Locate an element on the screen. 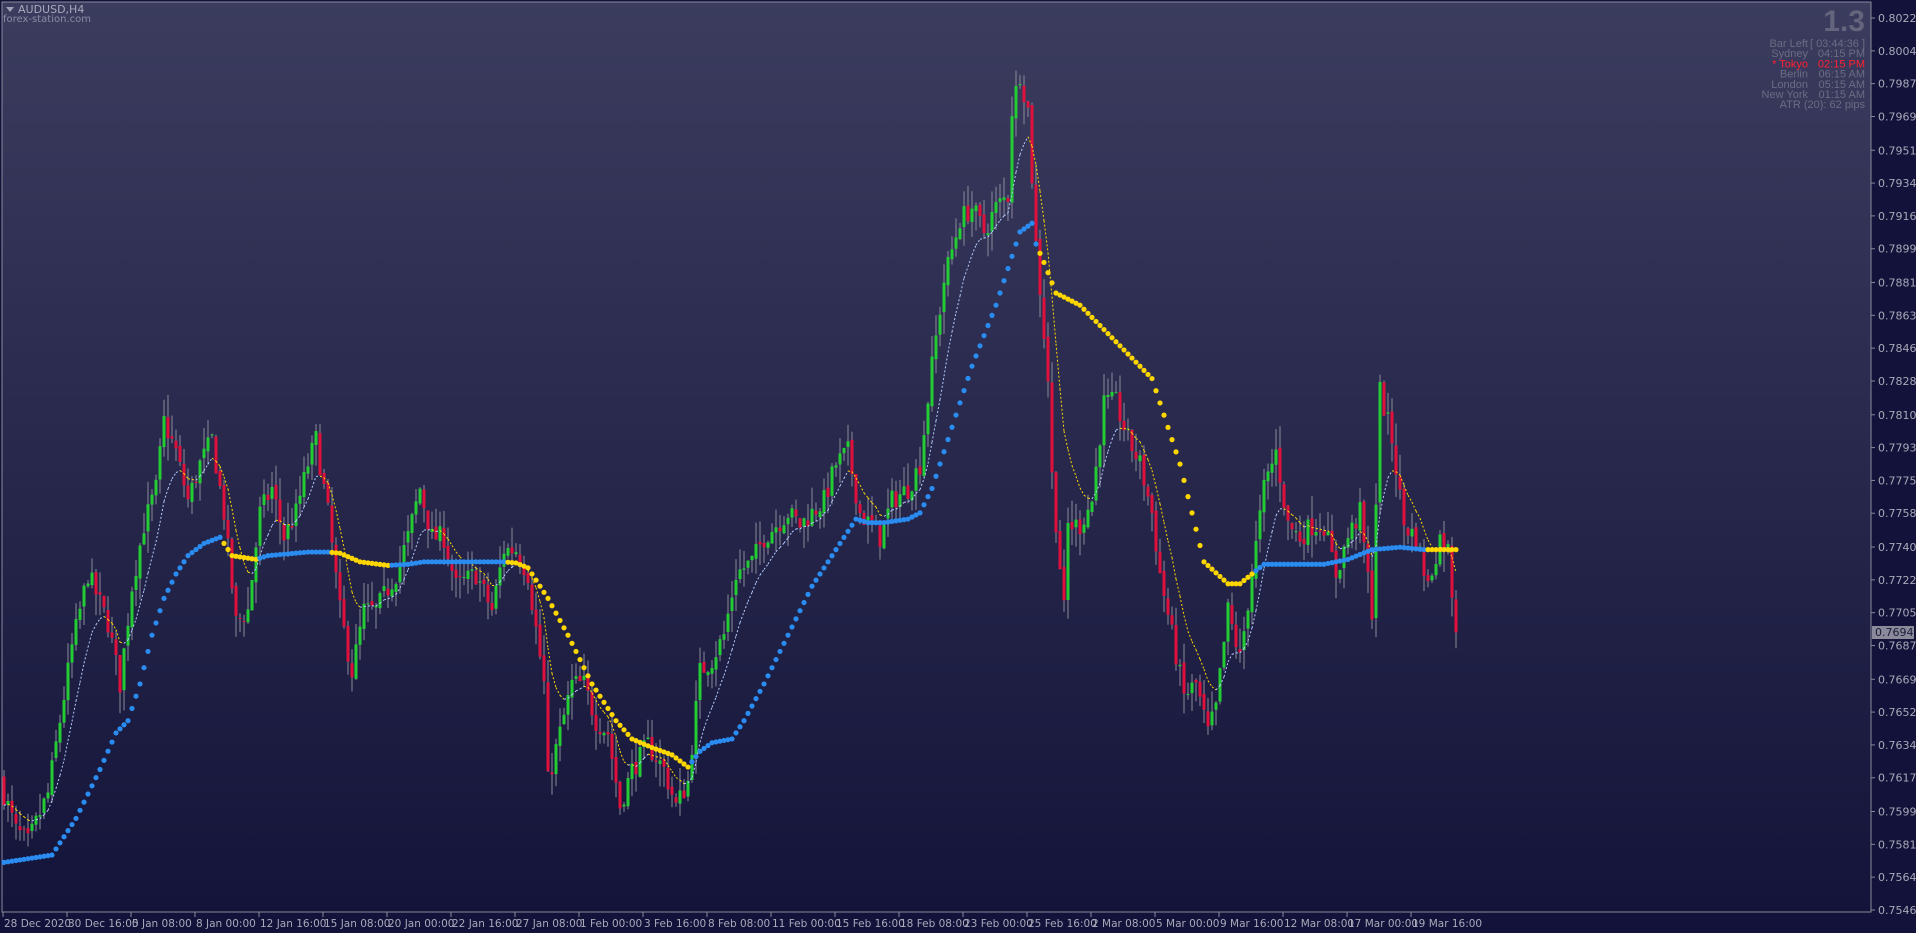 The height and width of the screenshot is (933, 1916). y-tick-label: 0.79515 is located at coordinates (1897, 150).